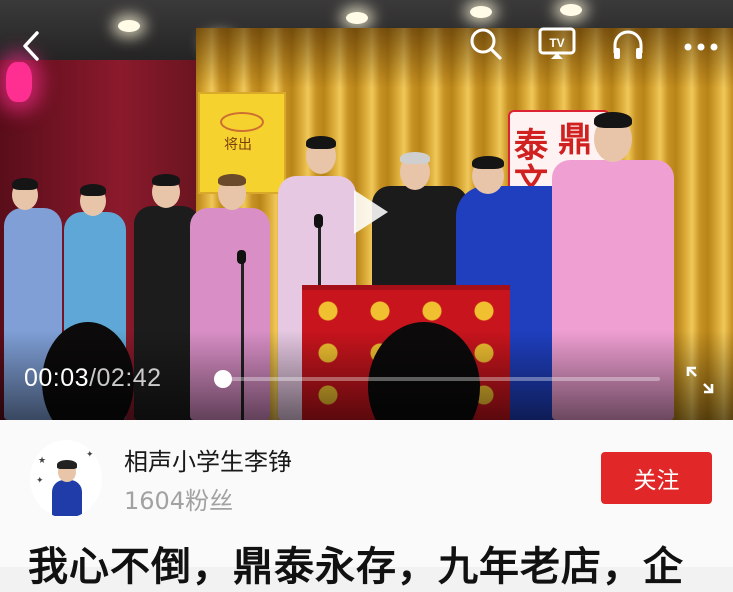  What do you see at coordinates (486, 46) in the screenshot?
I see `search-icon` at bounding box center [486, 46].